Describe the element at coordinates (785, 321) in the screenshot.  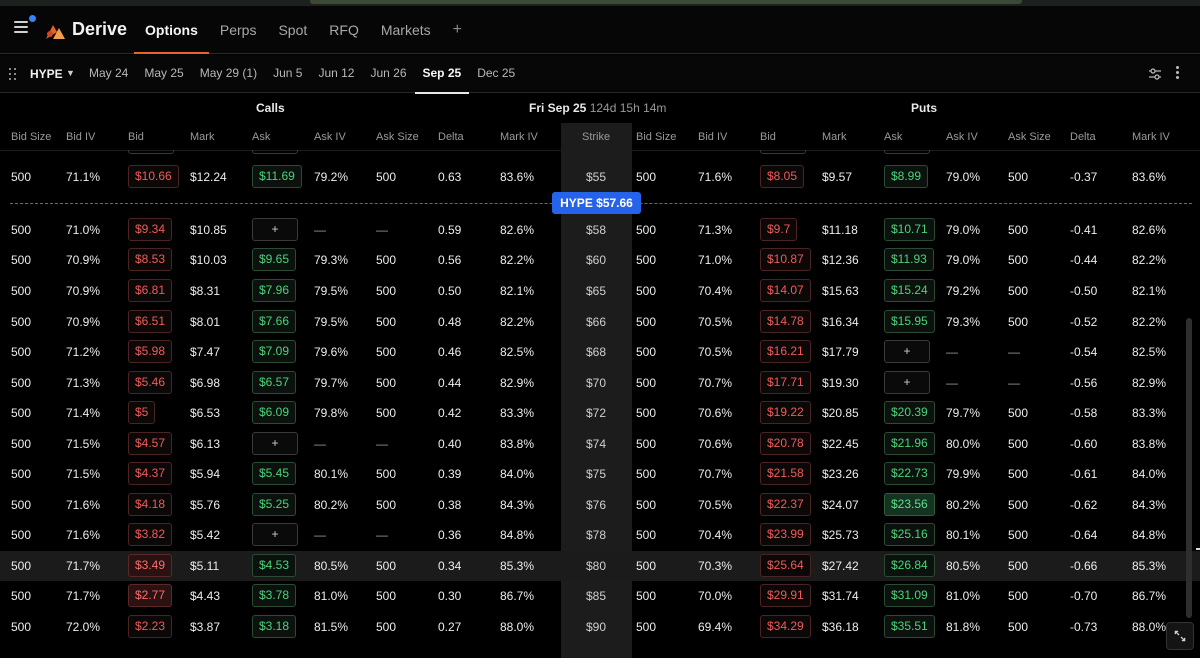
I see `put-bid-button: $14.78` at that location.